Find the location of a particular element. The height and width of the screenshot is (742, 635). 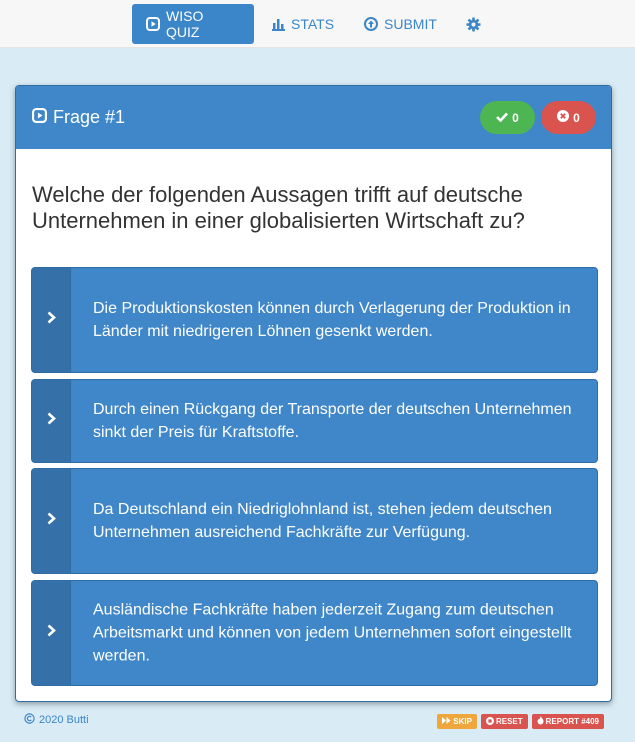

nav-stats-tab: STATS is located at coordinates (303, 24).